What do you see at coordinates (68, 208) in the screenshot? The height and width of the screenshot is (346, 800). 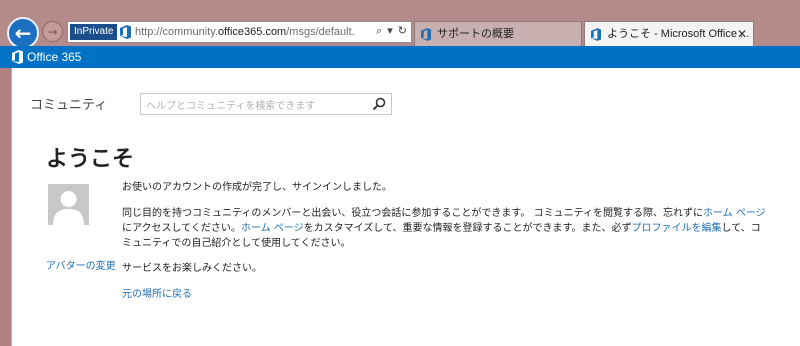 I see `user-silhouette-icon` at bounding box center [68, 208].